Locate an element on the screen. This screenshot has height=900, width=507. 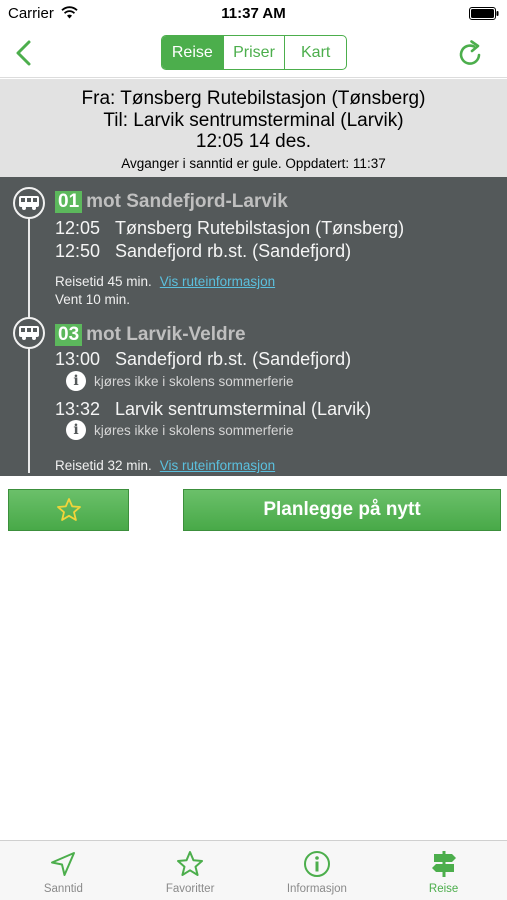
leg-meta: Reisetid 32 min. Vis ruteinformasjon is located at coordinates (165, 465).